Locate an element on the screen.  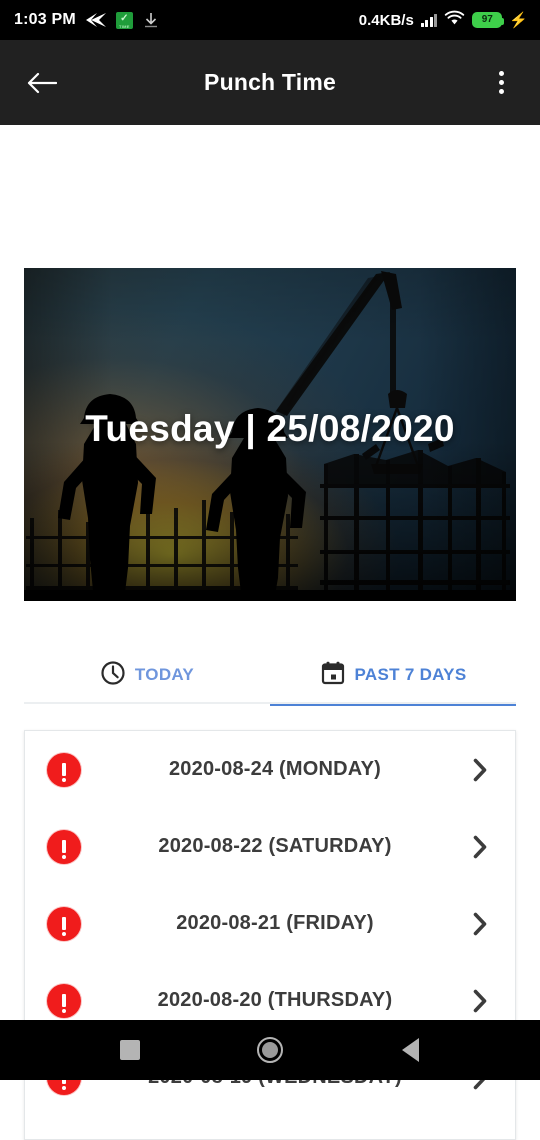
check-glyph: ✓ is located at coordinates (124, 18).